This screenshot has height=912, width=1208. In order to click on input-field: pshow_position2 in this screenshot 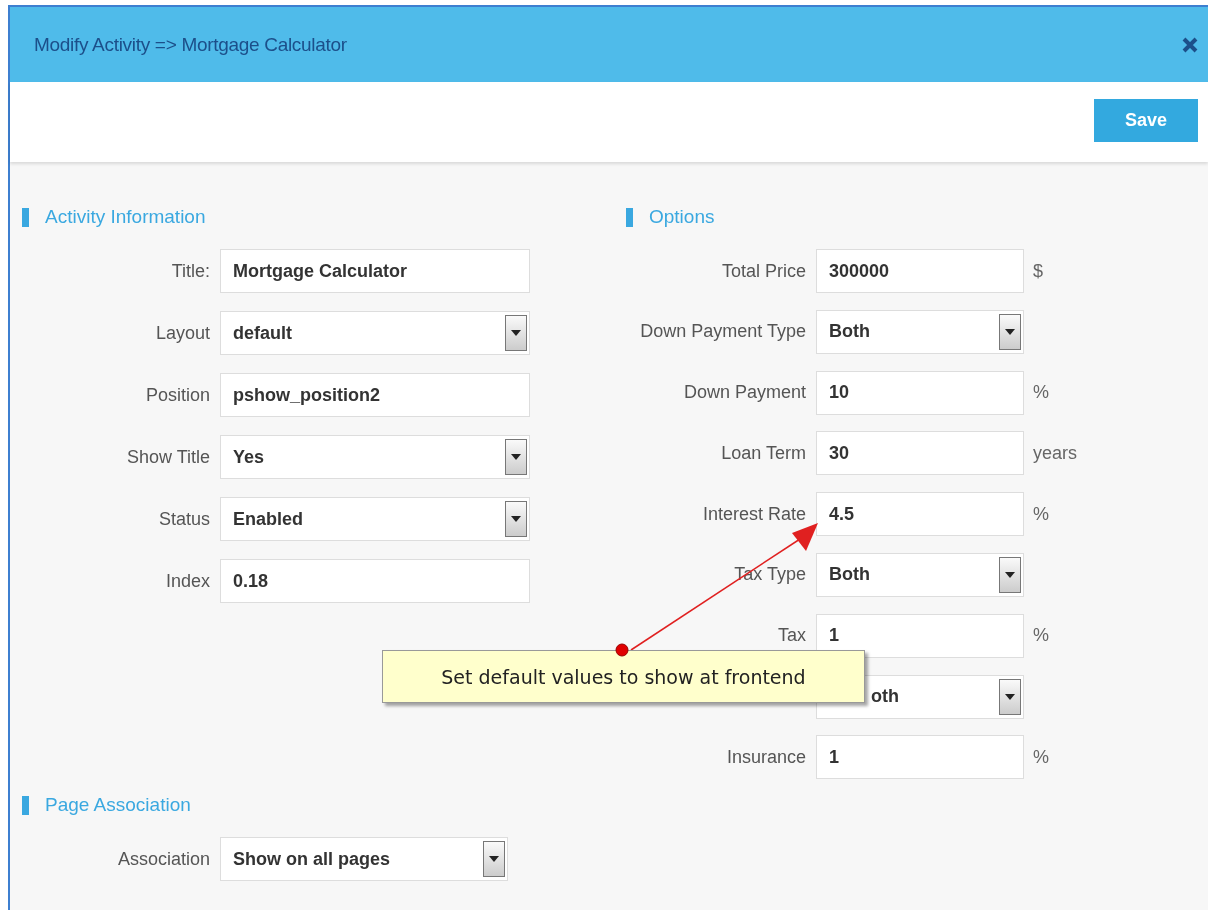, I will do `click(375, 395)`.